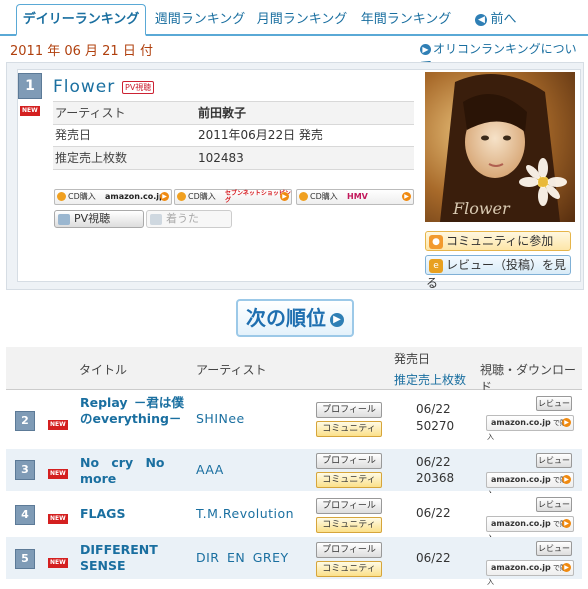 The height and width of the screenshot is (589, 588). Describe the element at coordinates (30, 86) in the screenshot. I see `rank-badge: 1` at that location.